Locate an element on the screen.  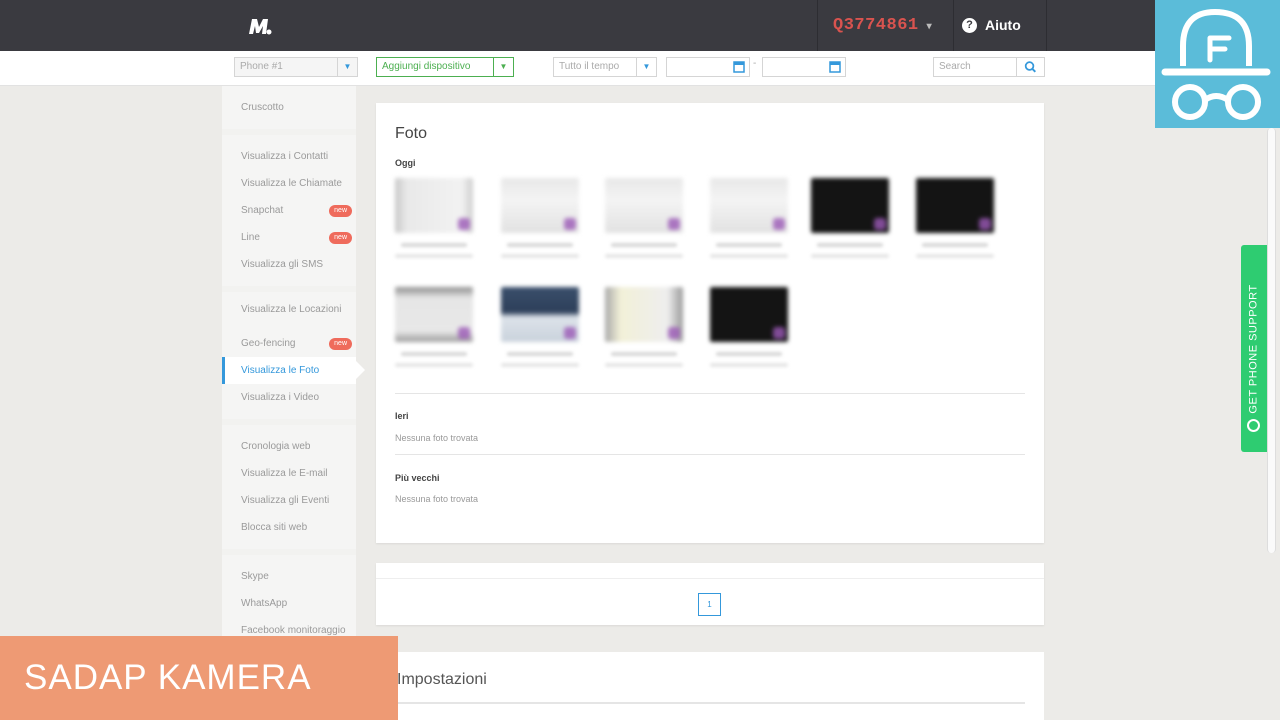
sidebar-item-visualizza-le-locazioni: Visualizza le Locazioni is located at coordinates (289, 315).